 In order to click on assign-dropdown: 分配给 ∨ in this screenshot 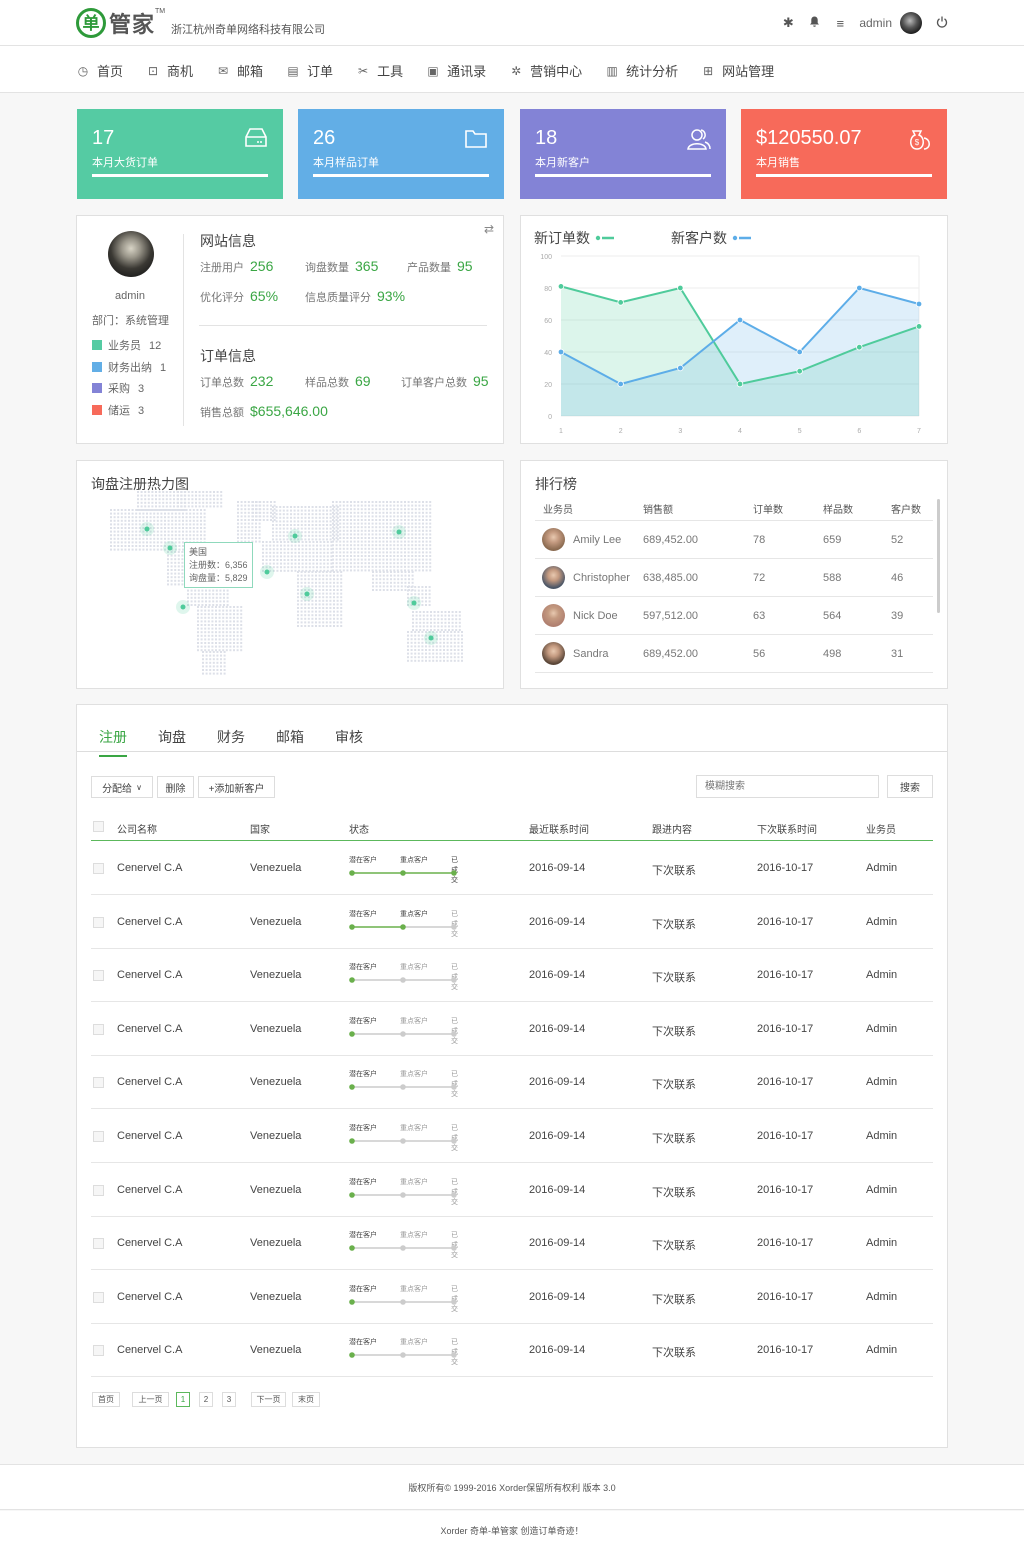, I will do `click(122, 787)`.